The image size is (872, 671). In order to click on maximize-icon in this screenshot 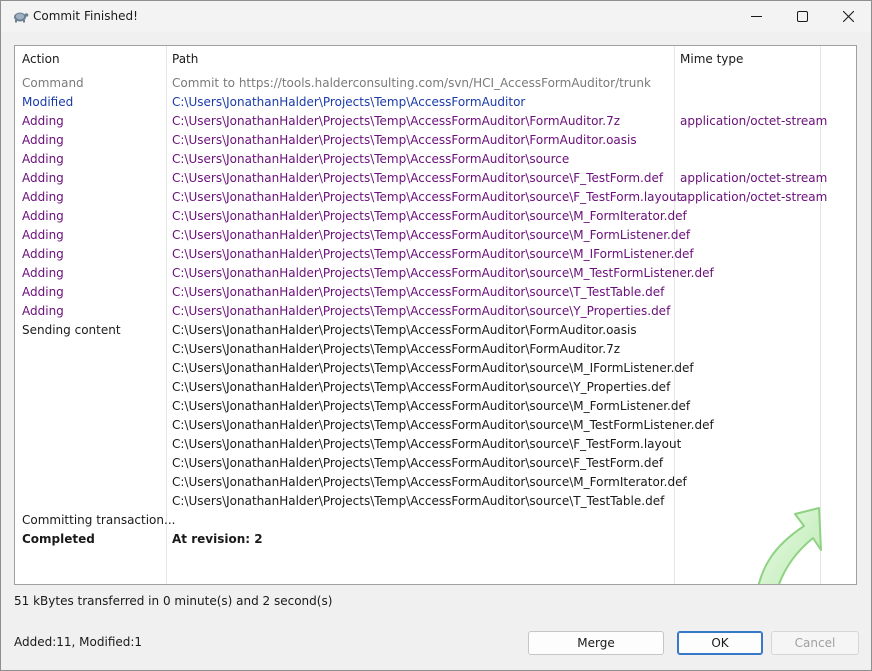, I will do `click(802, 16)`.